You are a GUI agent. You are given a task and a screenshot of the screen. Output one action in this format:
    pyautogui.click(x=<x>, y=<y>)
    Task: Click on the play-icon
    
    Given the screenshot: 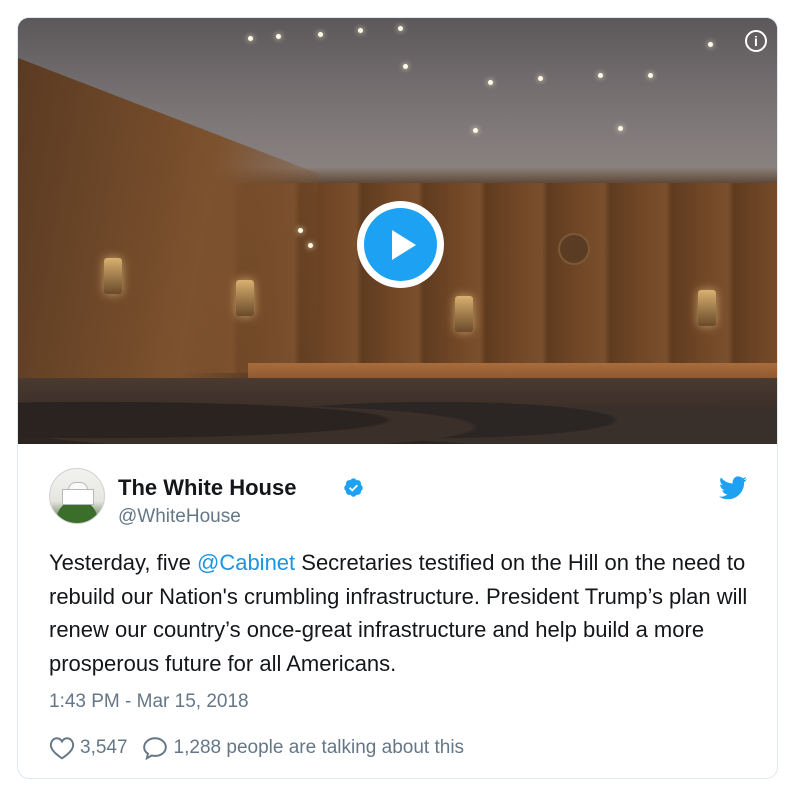 What is the action you would take?
    pyautogui.click(x=403, y=244)
    